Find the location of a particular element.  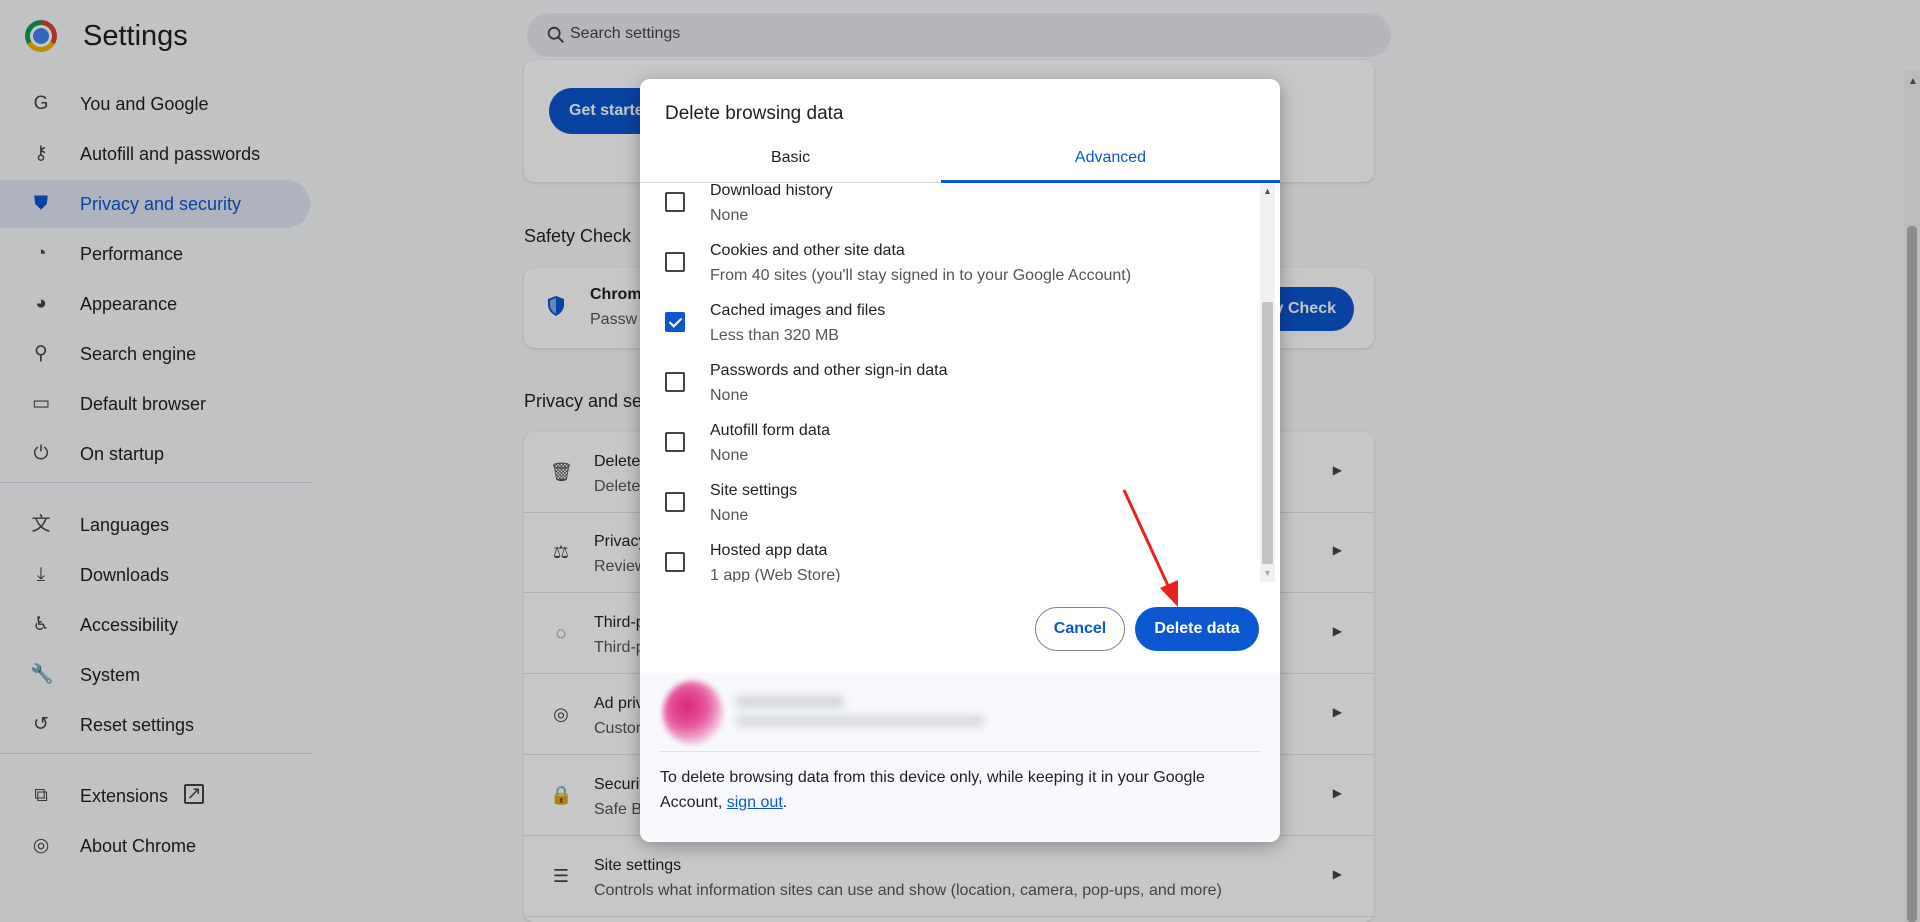

account-name-redacted is located at coordinates (790, 702).